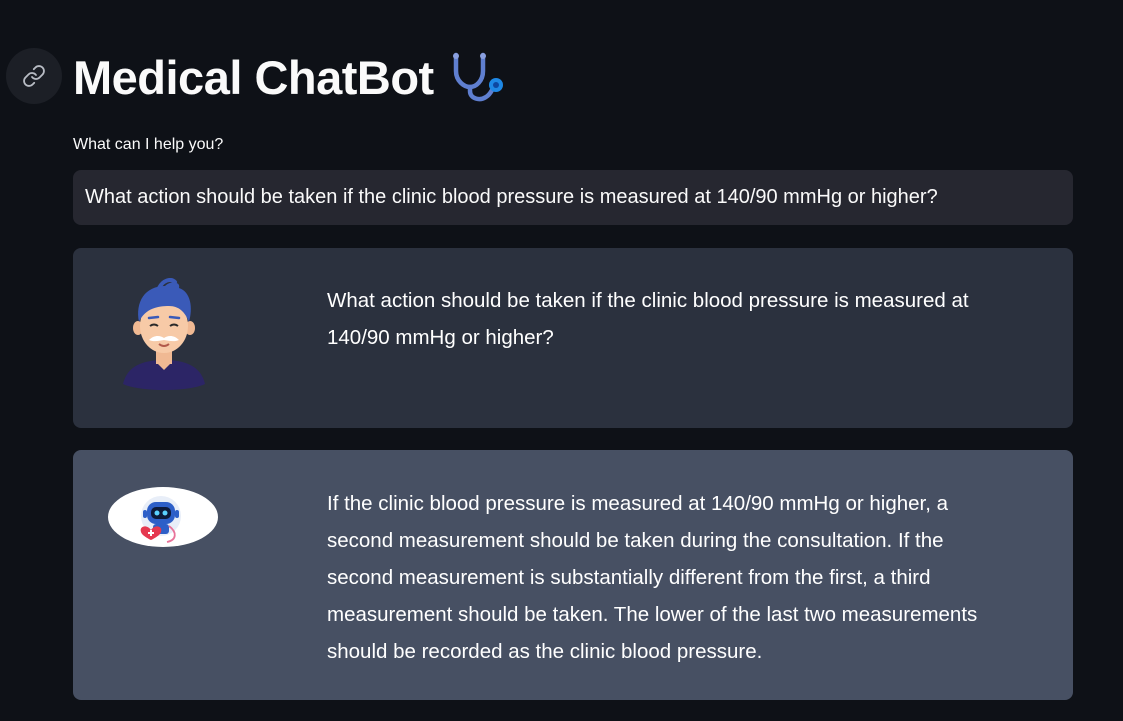  What do you see at coordinates (163, 517) in the screenshot?
I see `bot-avatar` at bounding box center [163, 517].